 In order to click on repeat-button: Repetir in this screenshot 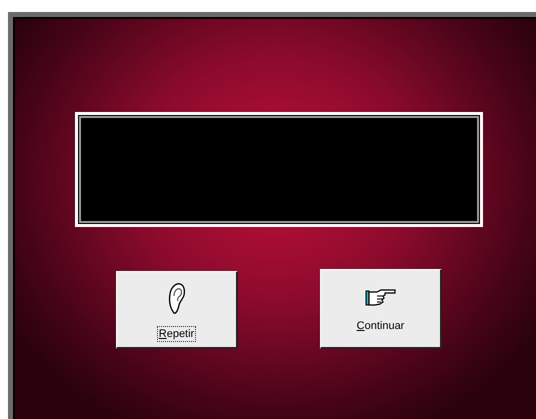, I will do `click(177, 310)`.